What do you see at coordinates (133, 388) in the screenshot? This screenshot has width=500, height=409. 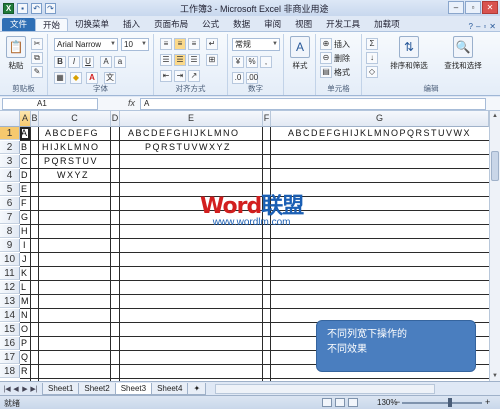 I see `sheet-tab-sheet3: Sheet3` at bounding box center [133, 388].